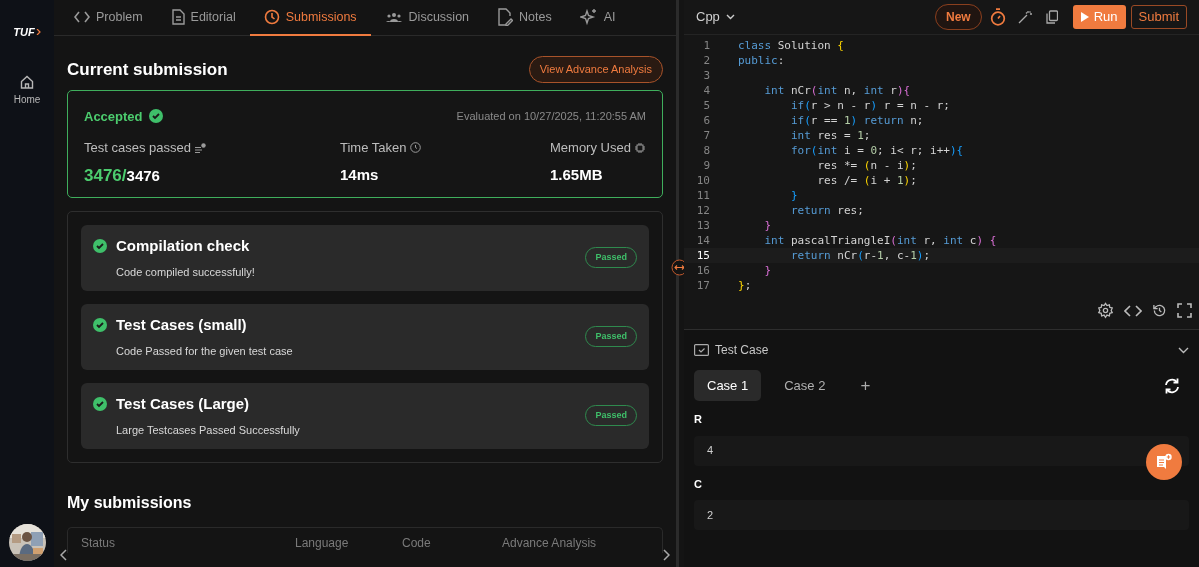  Describe the element at coordinates (205, 351) in the screenshot. I see `check-detail: Code Passed for the given test case` at that location.